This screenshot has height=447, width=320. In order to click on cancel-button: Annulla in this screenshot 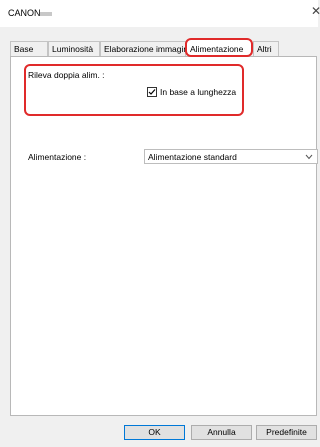, I will do `click(221, 432)`.